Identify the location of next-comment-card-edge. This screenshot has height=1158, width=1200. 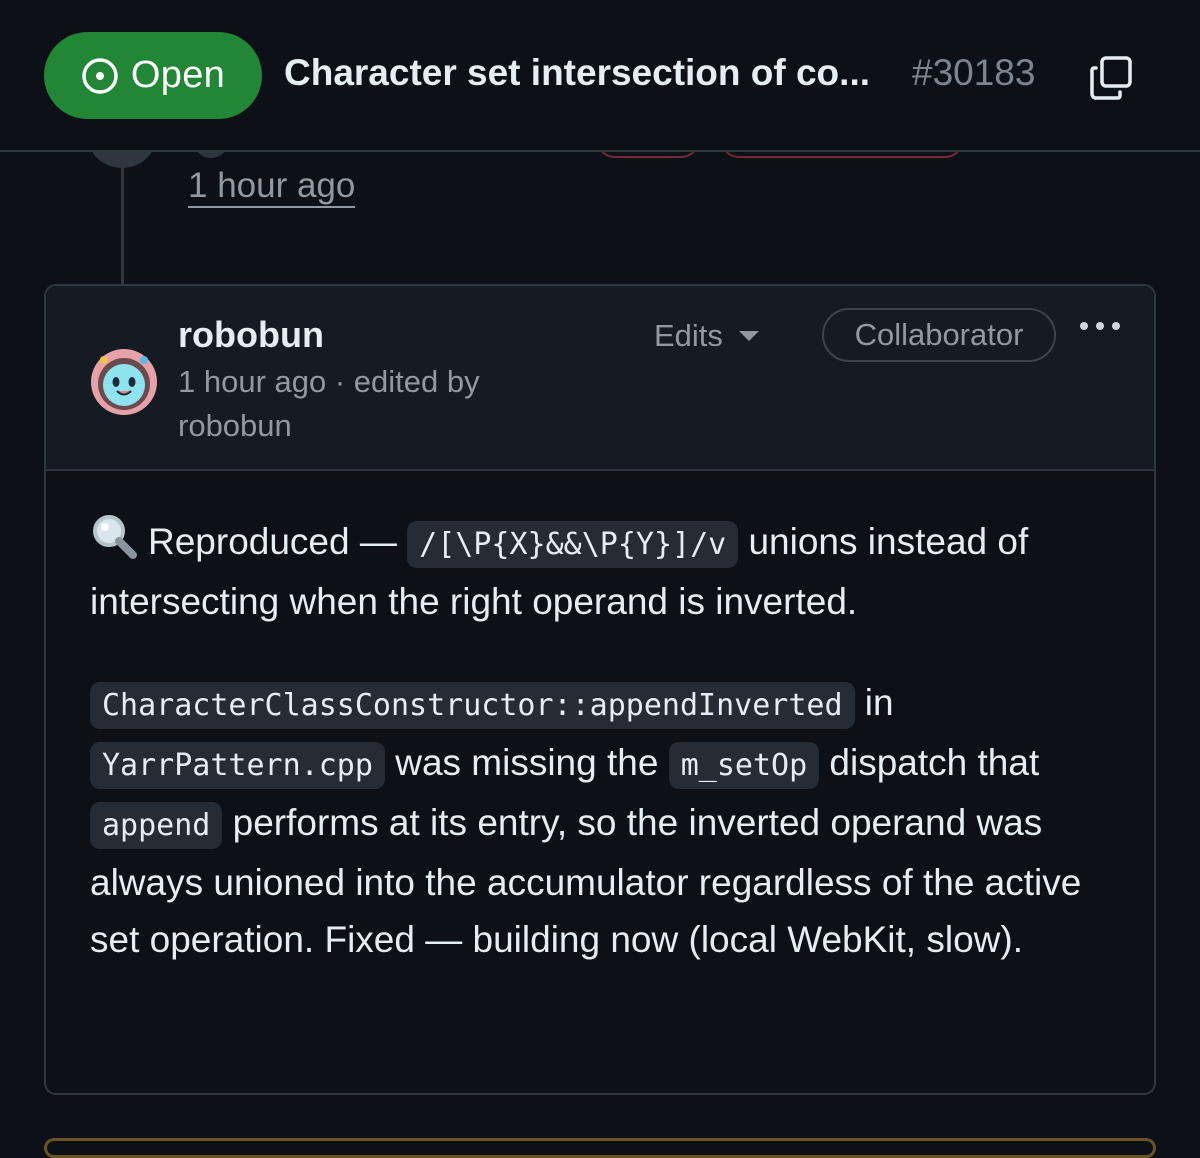
(600, 1148).